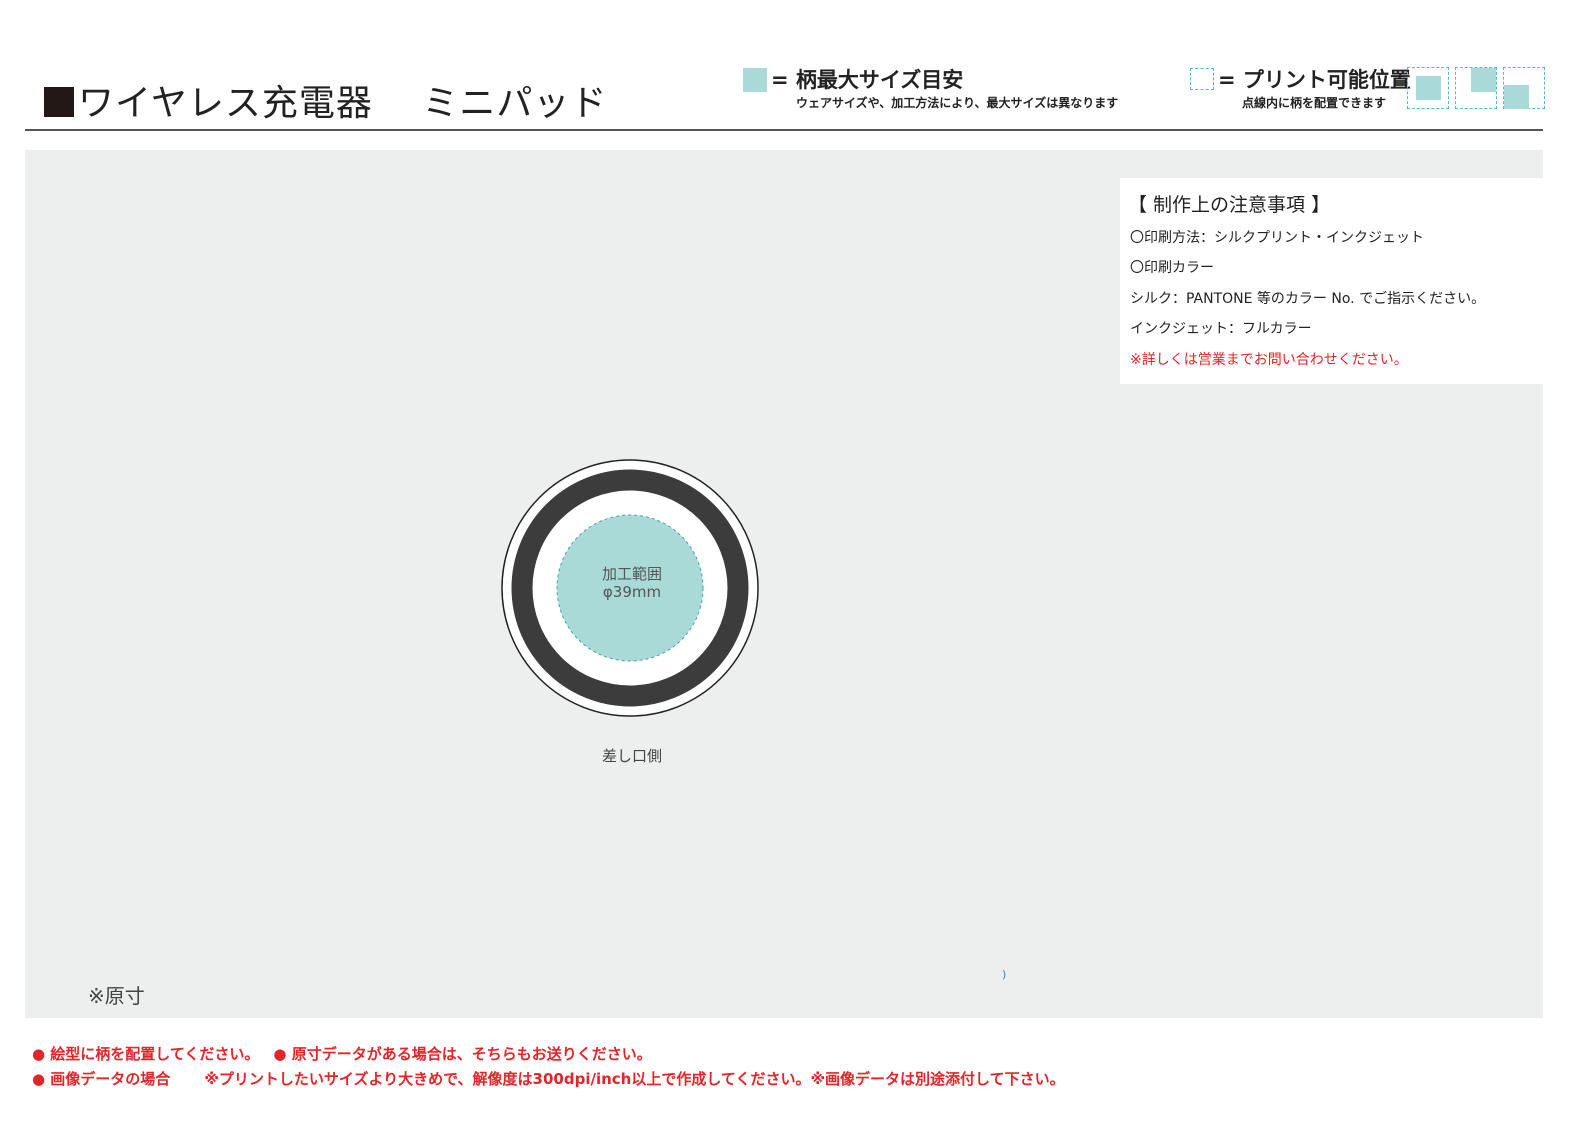 This screenshot has height=1122, width=1587. I want to click on position-example-bottom, so click(1524, 88).